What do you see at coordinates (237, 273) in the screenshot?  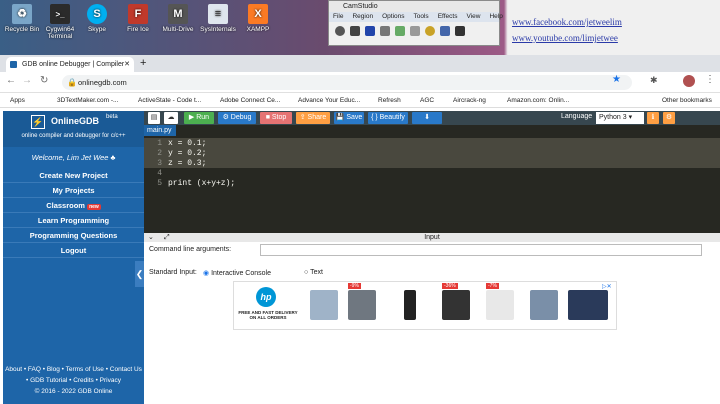 I see `interactive-console-radio: ◉ Interactive Console` at bounding box center [237, 273].